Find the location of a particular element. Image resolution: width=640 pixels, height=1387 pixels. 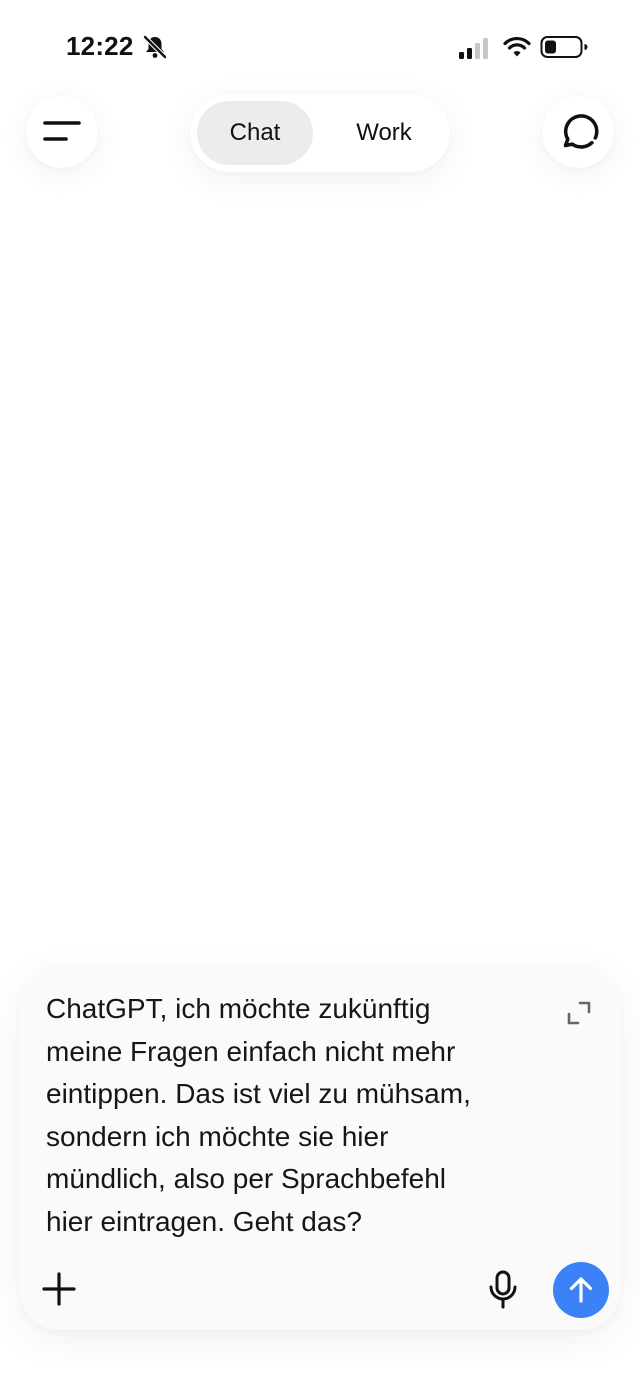

new-chat-icon is located at coordinates (581, 131).